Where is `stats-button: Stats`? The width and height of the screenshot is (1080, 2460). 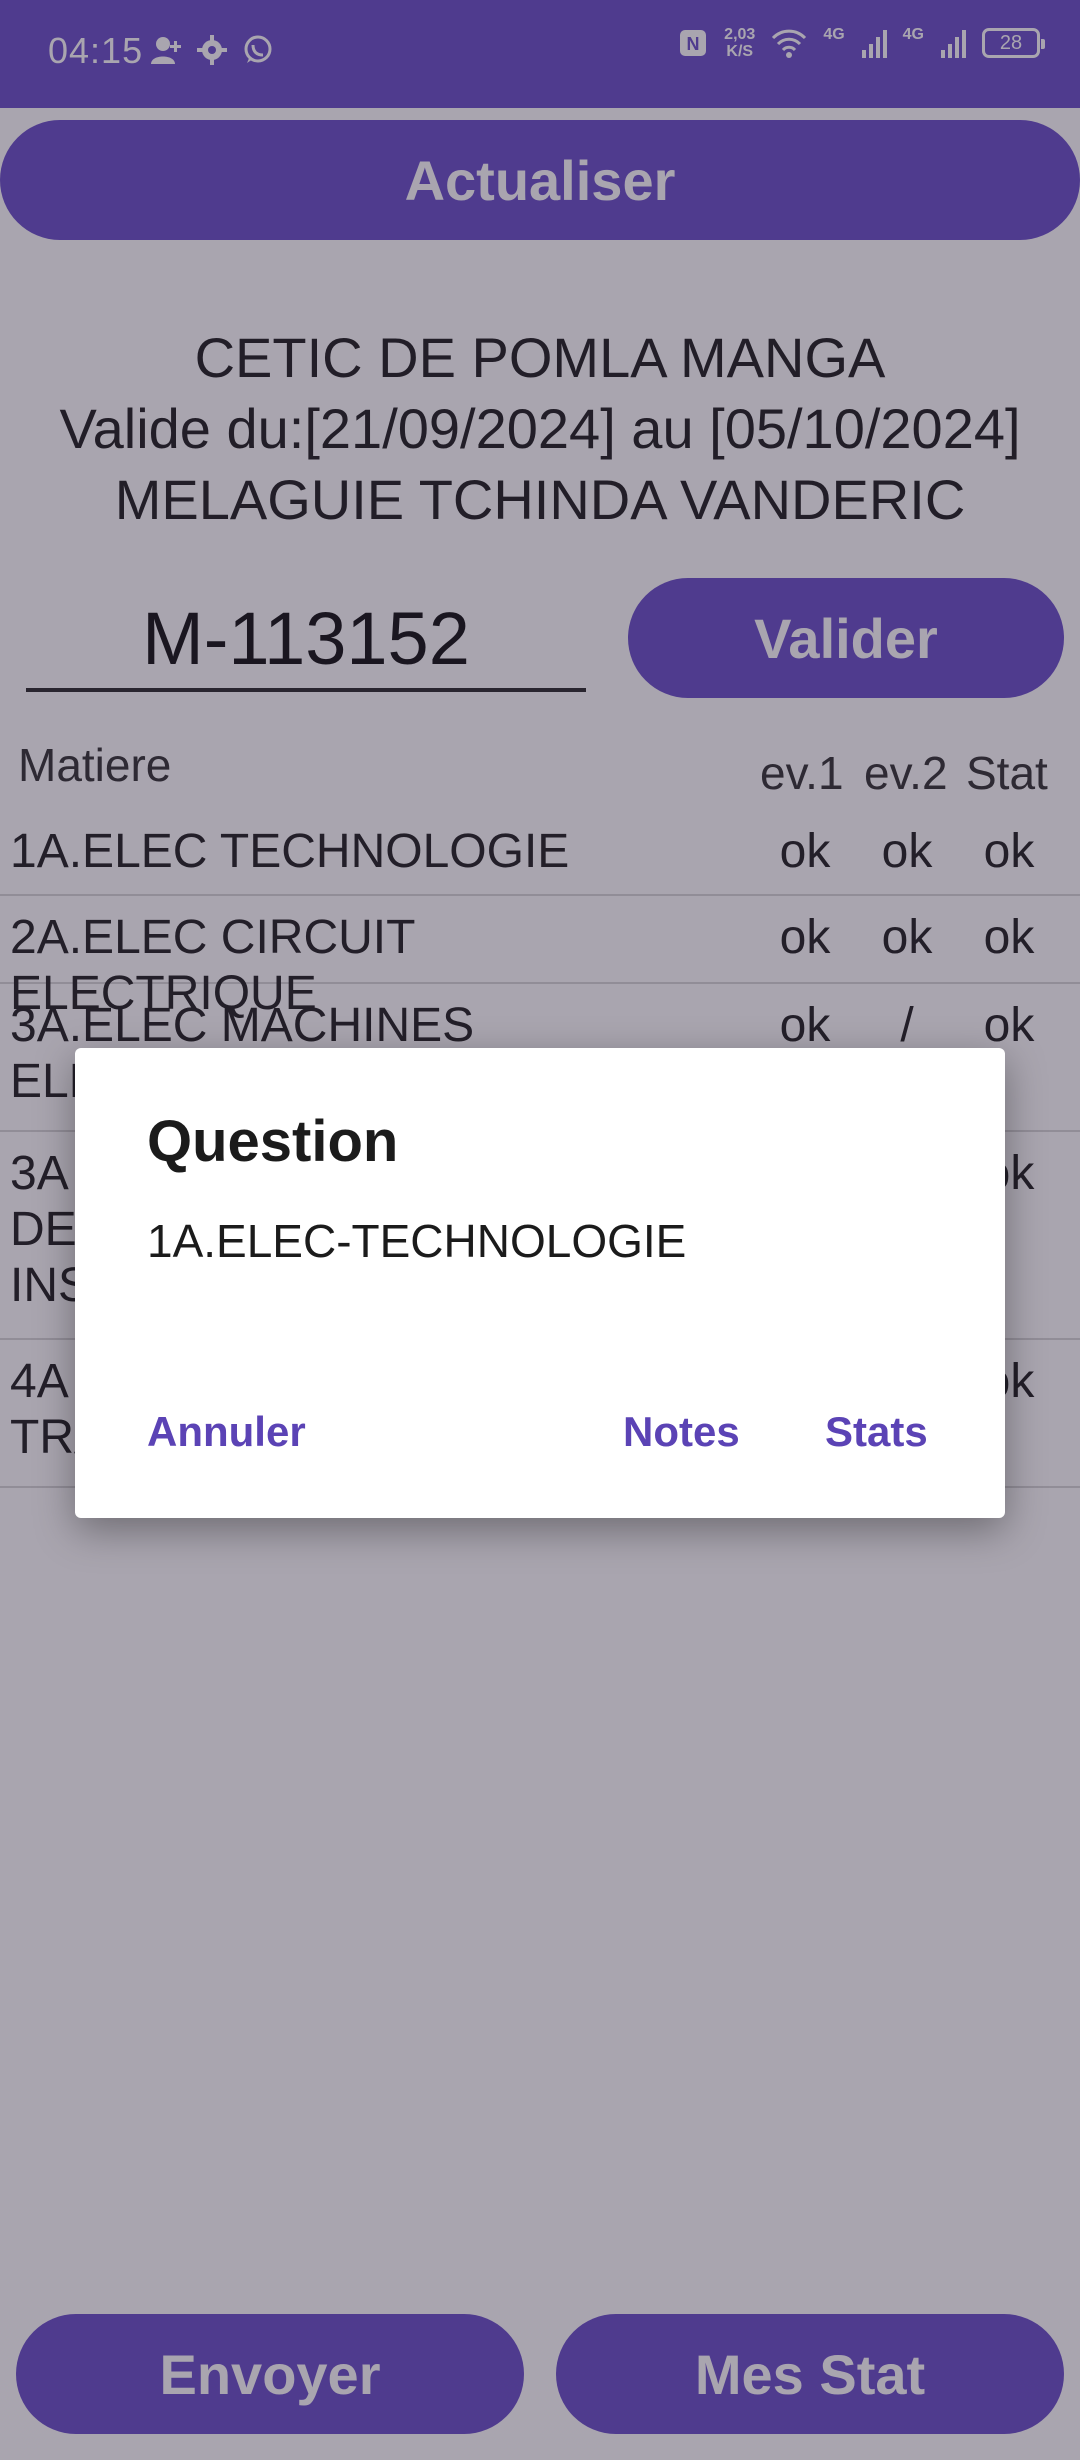 stats-button: Stats is located at coordinates (876, 1432).